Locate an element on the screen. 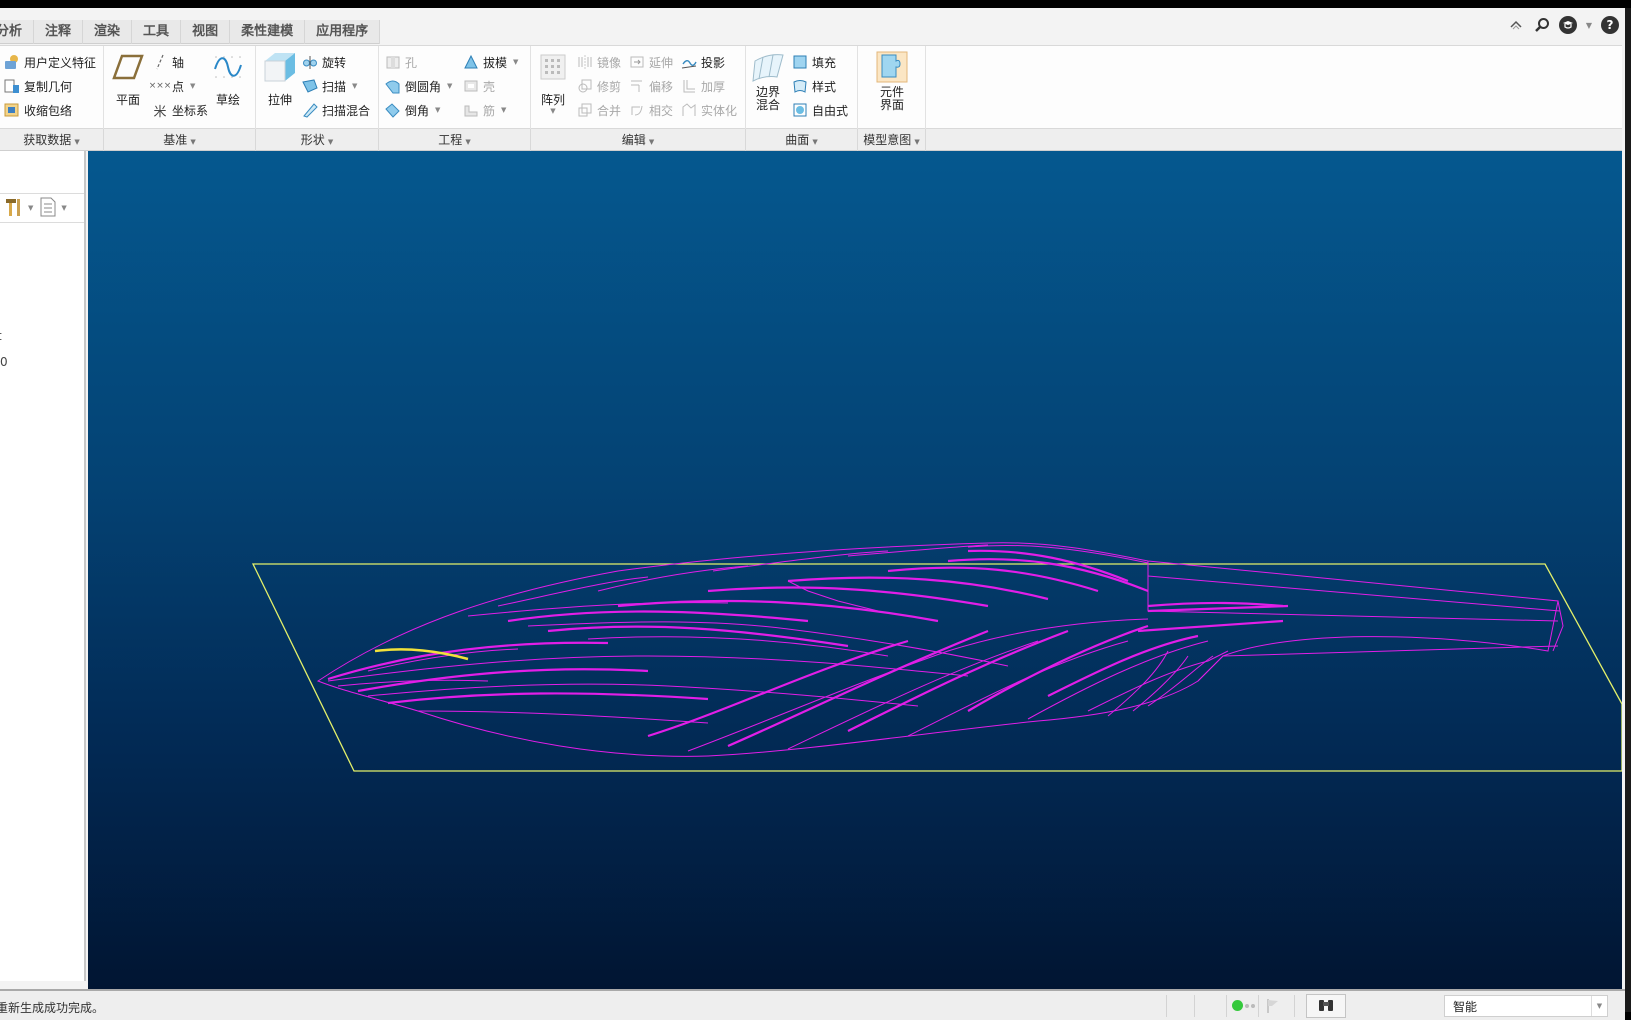  tab-view: 视图 is located at coordinates (206, 32).